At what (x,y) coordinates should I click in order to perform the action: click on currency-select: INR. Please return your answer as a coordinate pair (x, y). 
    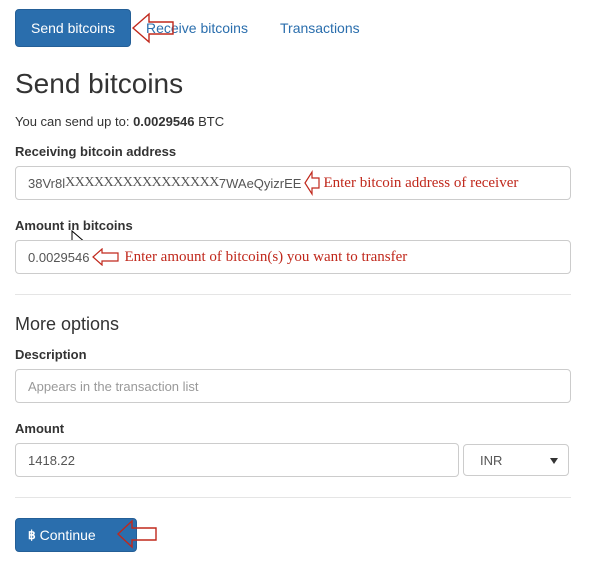
    Looking at the image, I should click on (516, 460).